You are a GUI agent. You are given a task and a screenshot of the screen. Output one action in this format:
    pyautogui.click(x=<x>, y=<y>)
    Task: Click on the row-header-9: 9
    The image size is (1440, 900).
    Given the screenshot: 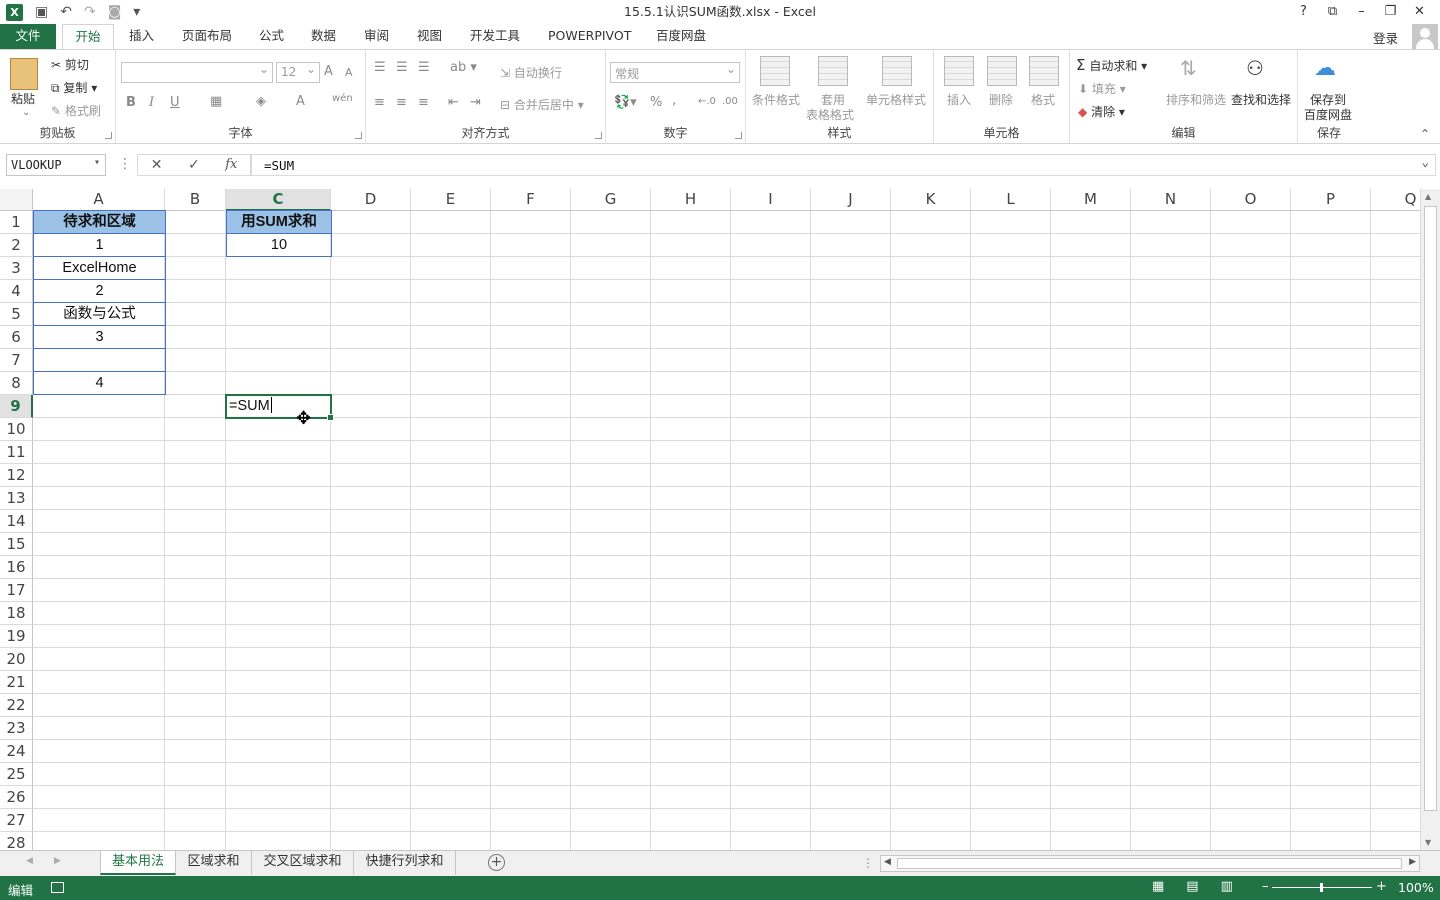 What is the action you would take?
    pyautogui.click(x=16, y=406)
    